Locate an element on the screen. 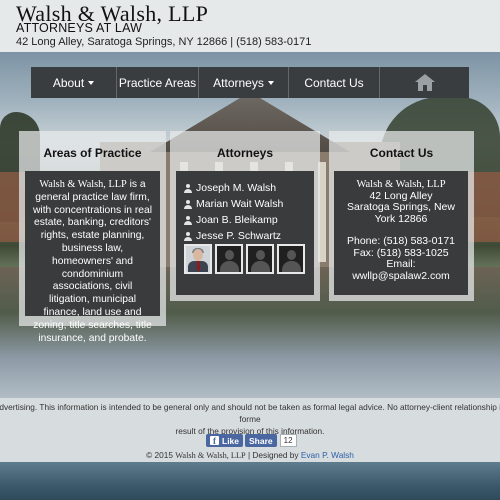 The image size is (500, 500). contact-email-label: Email: is located at coordinates (401, 264).